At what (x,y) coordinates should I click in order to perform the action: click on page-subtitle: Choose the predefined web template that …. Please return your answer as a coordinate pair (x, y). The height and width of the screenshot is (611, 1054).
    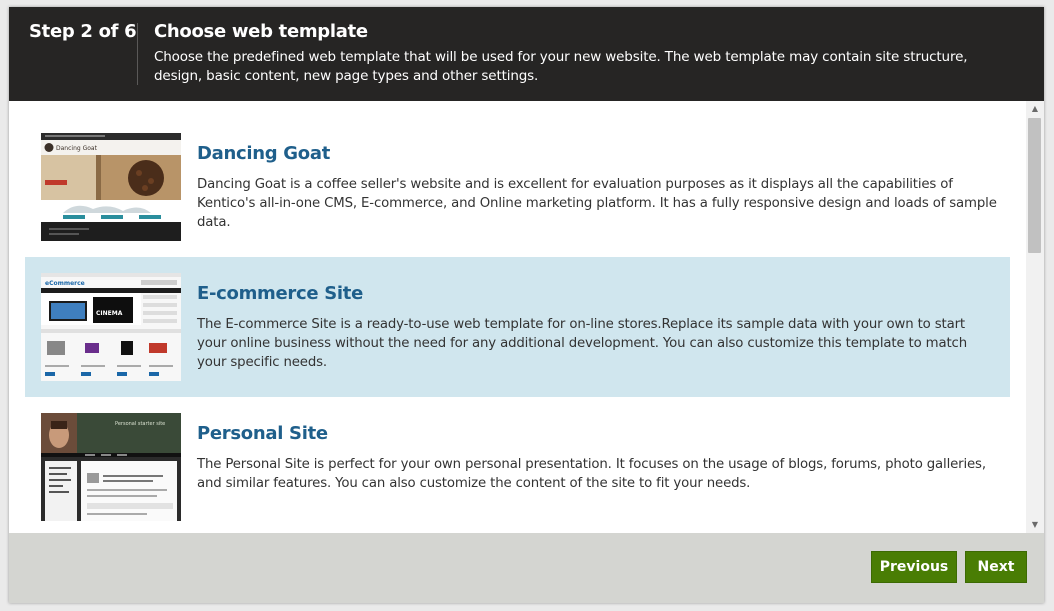
    Looking at the image, I should click on (561, 66).